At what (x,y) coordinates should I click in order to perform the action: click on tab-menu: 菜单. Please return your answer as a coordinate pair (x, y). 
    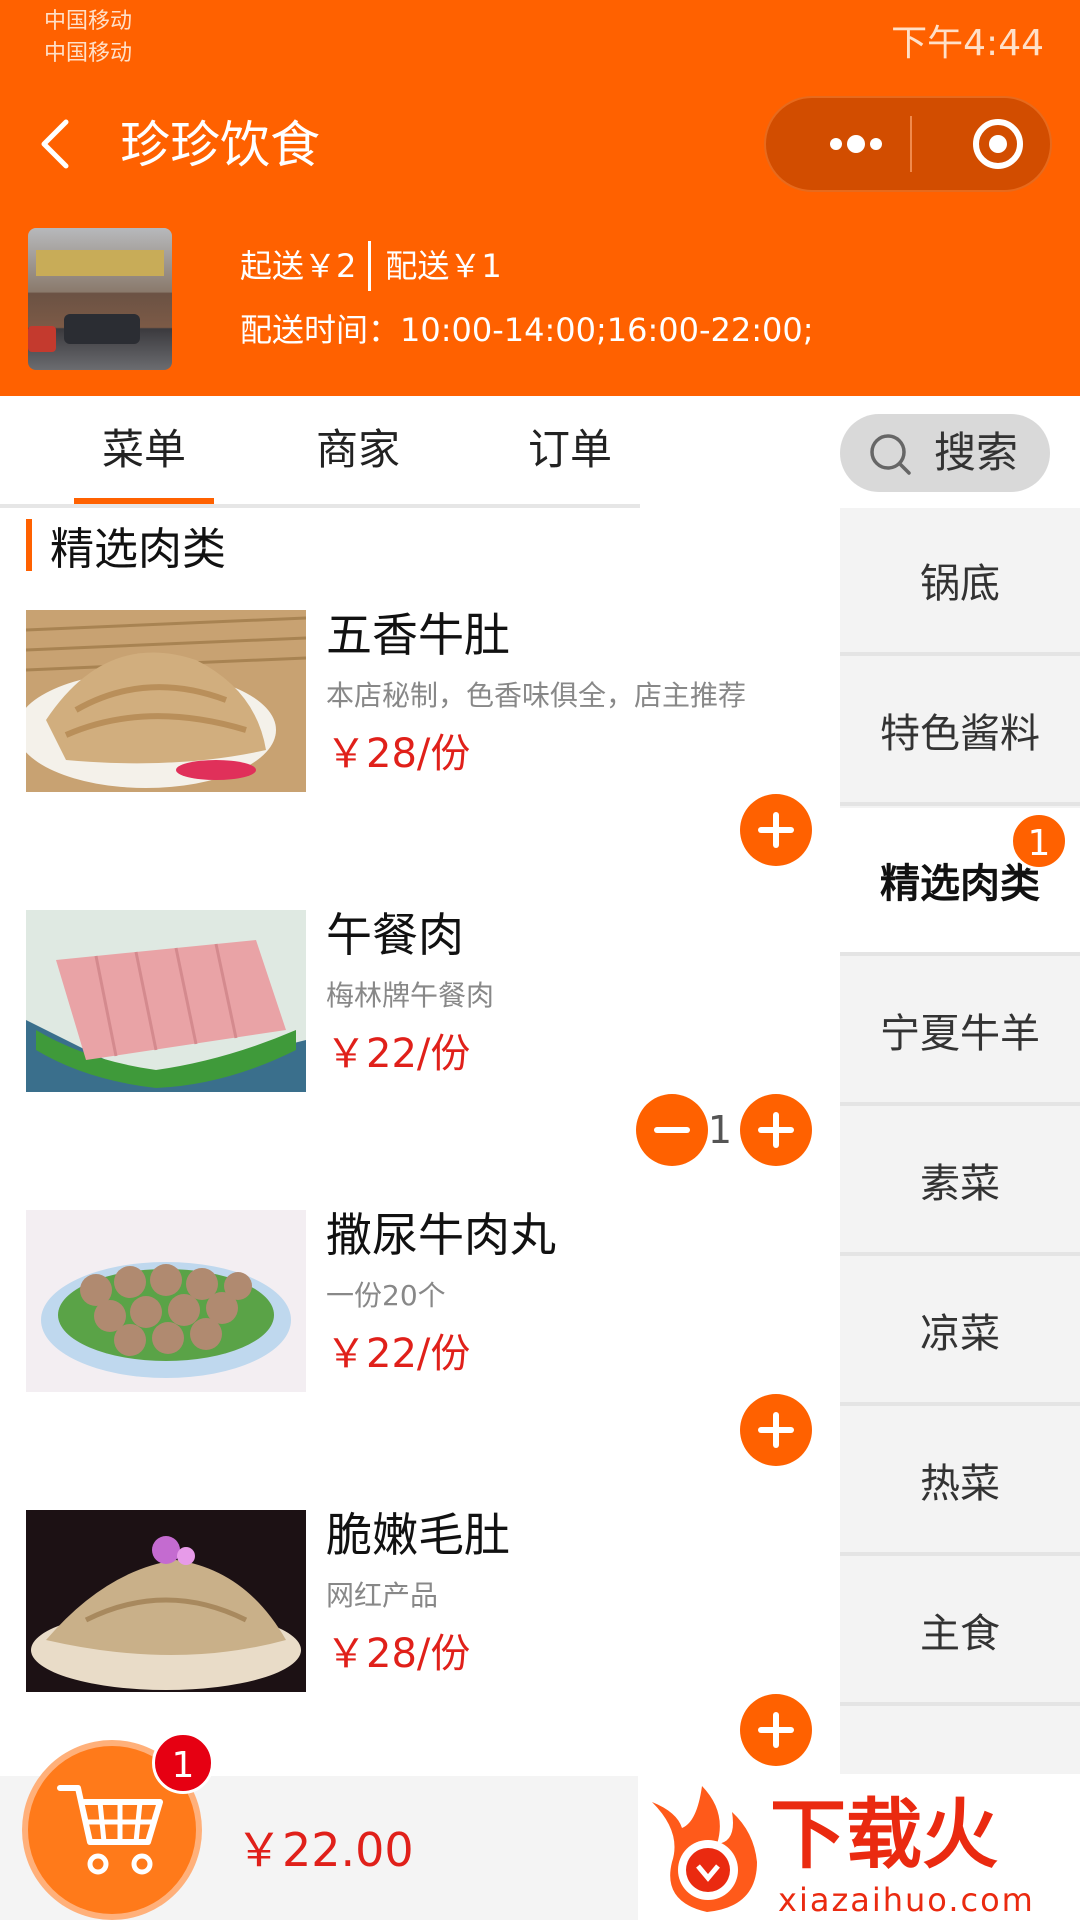
    Looking at the image, I should click on (144, 450).